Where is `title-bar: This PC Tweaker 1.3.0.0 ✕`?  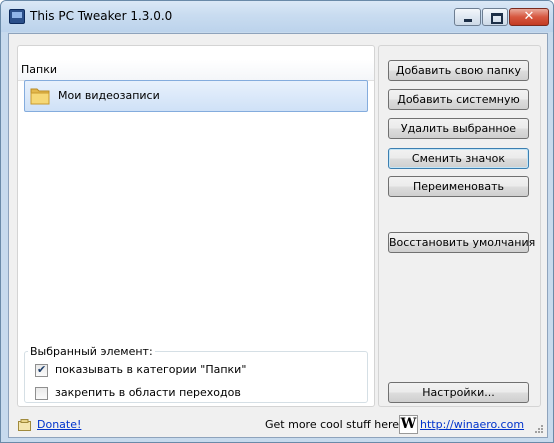 title-bar: This PC Tweaker 1.3.0.0 ✕ is located at coordinates (277, 16).